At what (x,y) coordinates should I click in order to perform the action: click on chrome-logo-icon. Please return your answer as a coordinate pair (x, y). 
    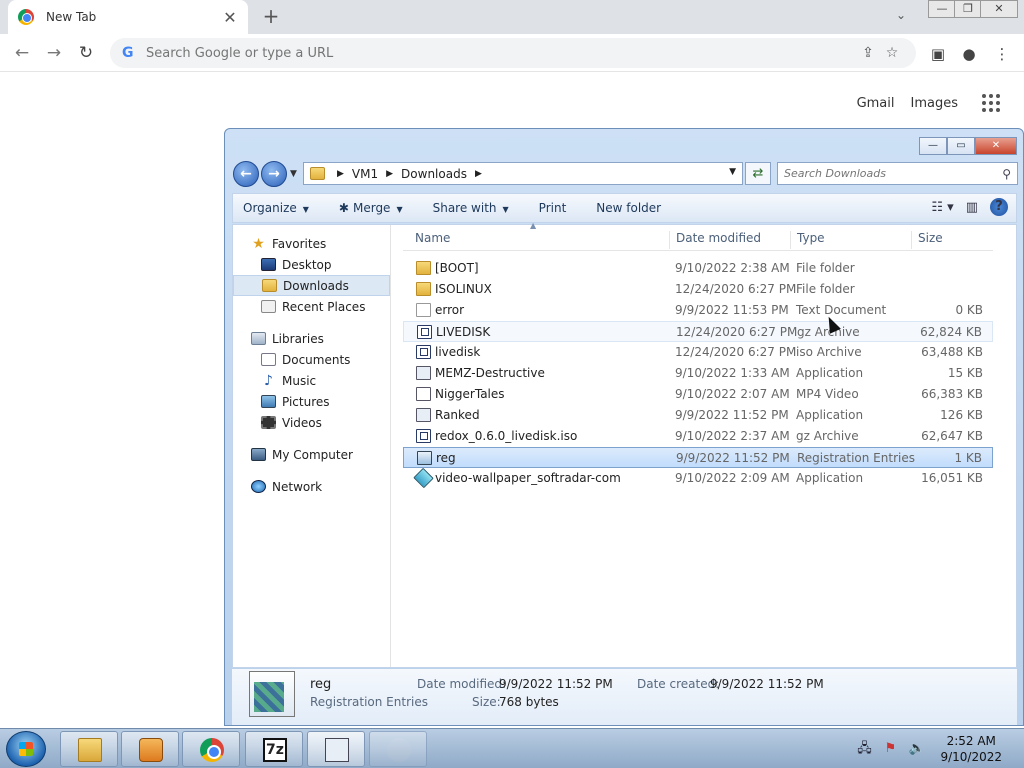
    Looking at the image, I should click on (26, 17).